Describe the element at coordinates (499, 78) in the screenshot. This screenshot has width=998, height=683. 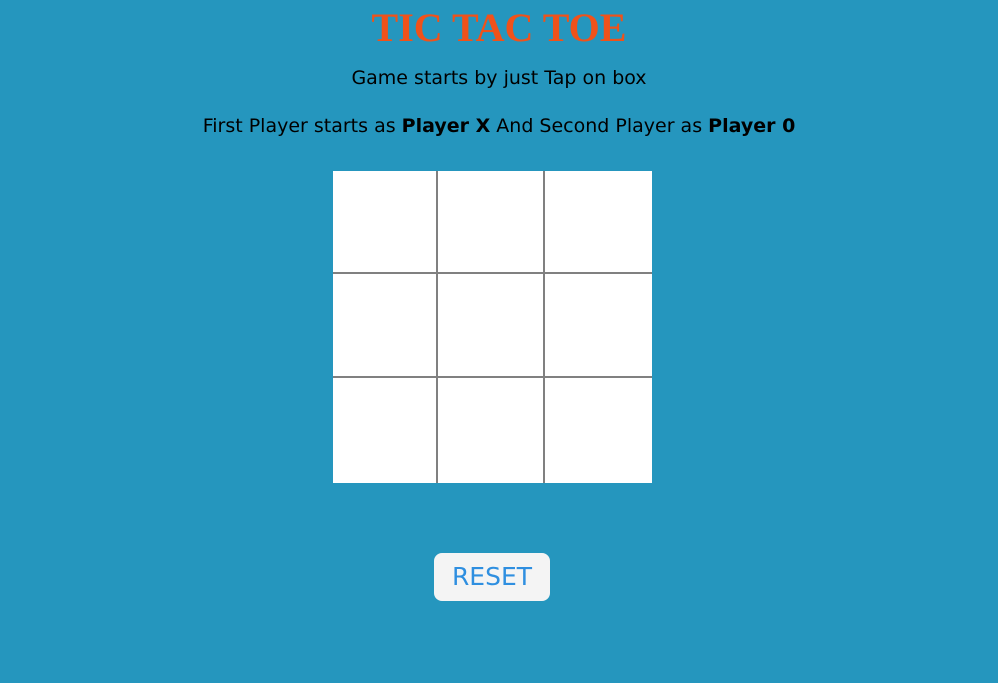
I see `game-subtitle: Game starts by just Tap on box` at that location.